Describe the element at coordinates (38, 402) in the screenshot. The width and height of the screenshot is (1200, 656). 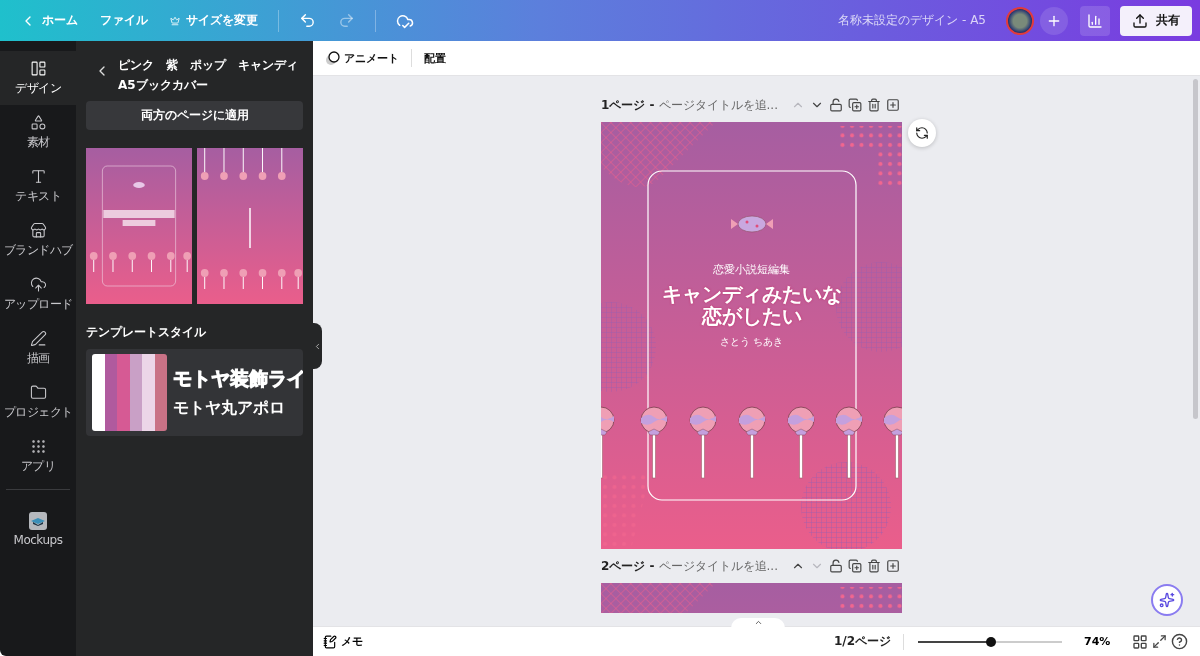
I see `sidebar-item: プロジェクト` at that location.